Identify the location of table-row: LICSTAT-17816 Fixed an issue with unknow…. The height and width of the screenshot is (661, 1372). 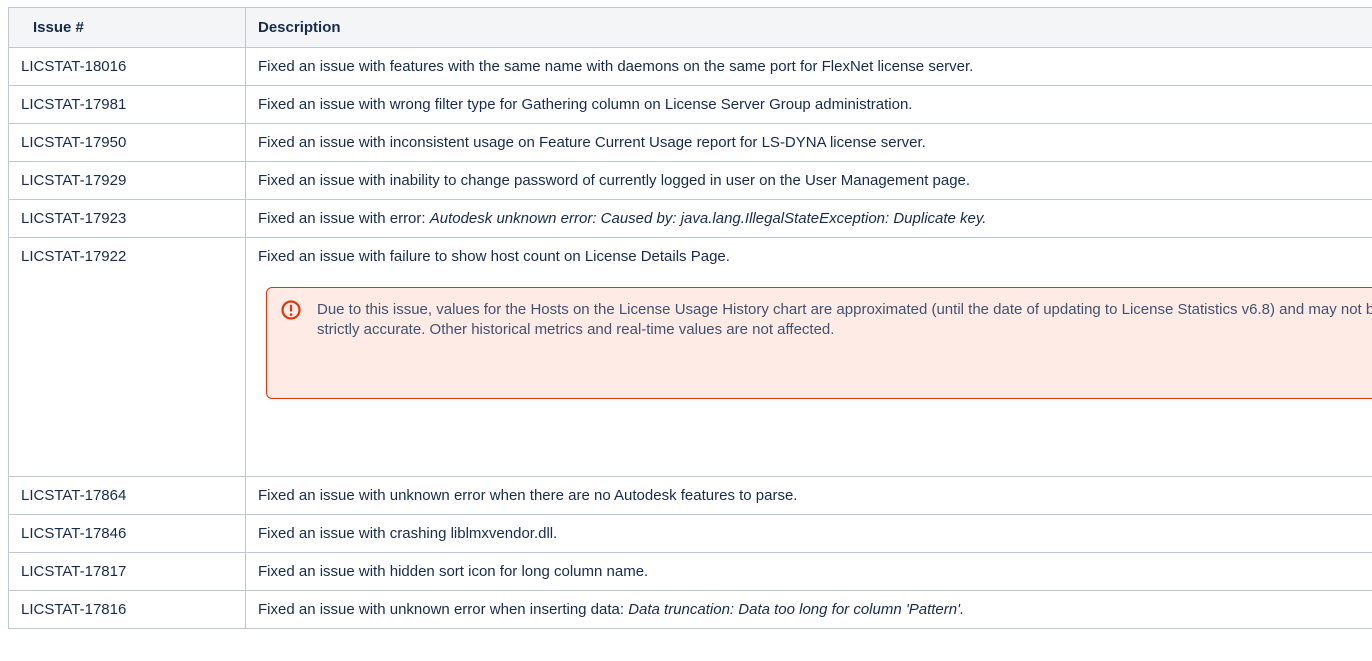
(690, 609).